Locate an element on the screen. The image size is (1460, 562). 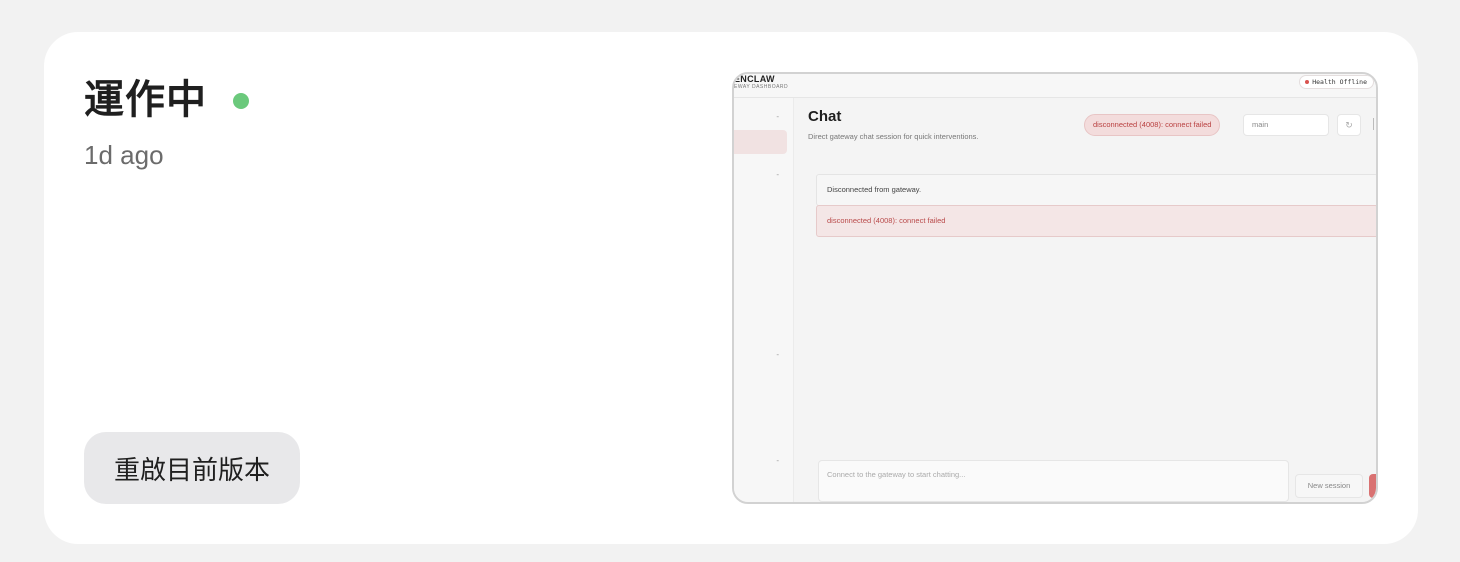
send-button is located at coordinates (1372, 486).